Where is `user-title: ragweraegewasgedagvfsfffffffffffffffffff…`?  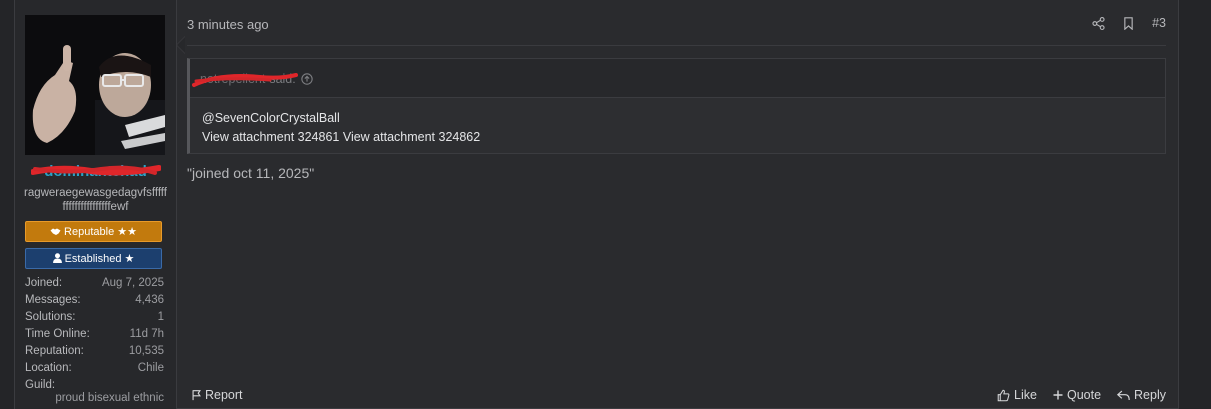 user-title: ragweraegewasgedagvfsfffffffffffffffffff… is located at coordinates (95, 200).